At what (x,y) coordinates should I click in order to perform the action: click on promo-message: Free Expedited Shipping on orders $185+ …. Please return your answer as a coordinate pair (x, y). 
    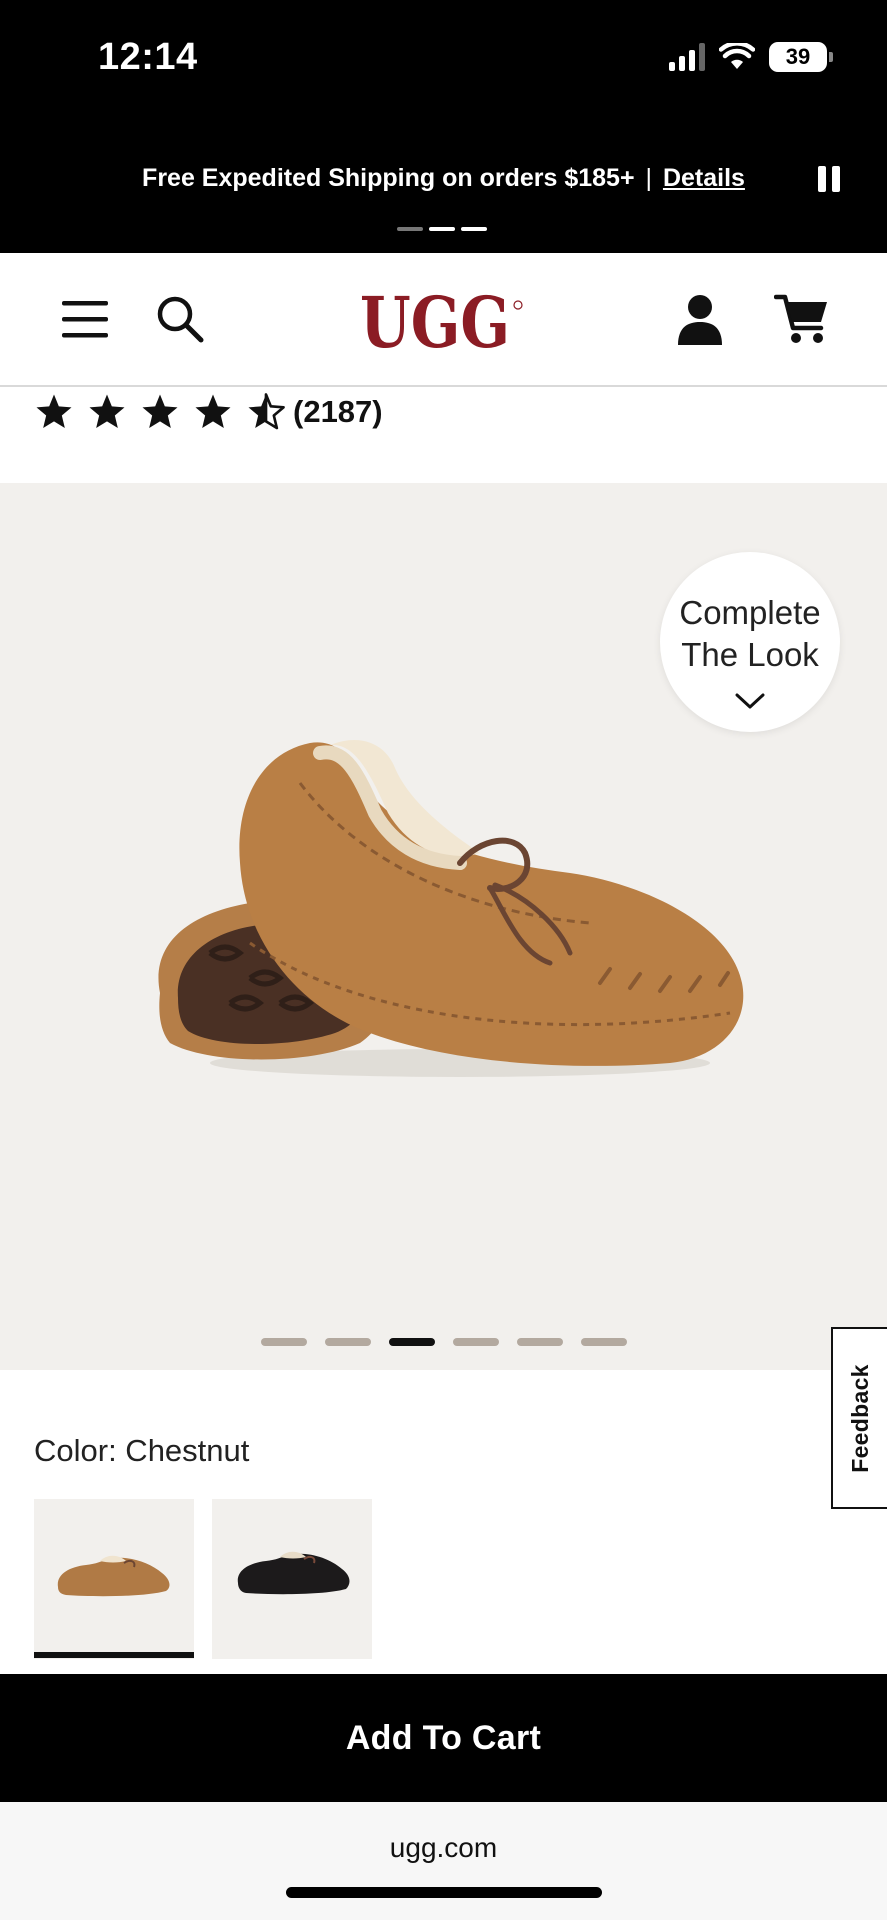
    Looking at the image, I should click on (443, 178).